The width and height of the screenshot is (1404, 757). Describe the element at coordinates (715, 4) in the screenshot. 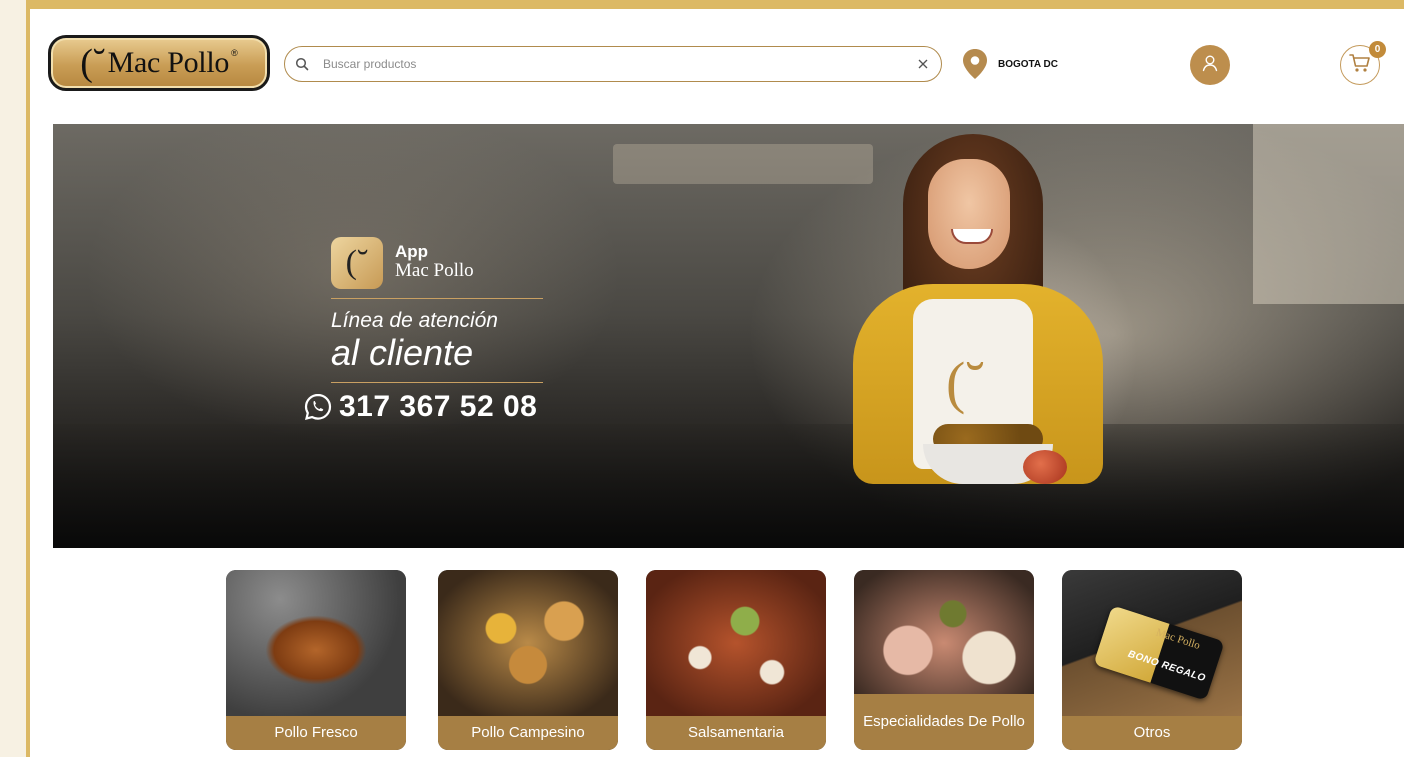

I see `page-frame-top-border` at that location.